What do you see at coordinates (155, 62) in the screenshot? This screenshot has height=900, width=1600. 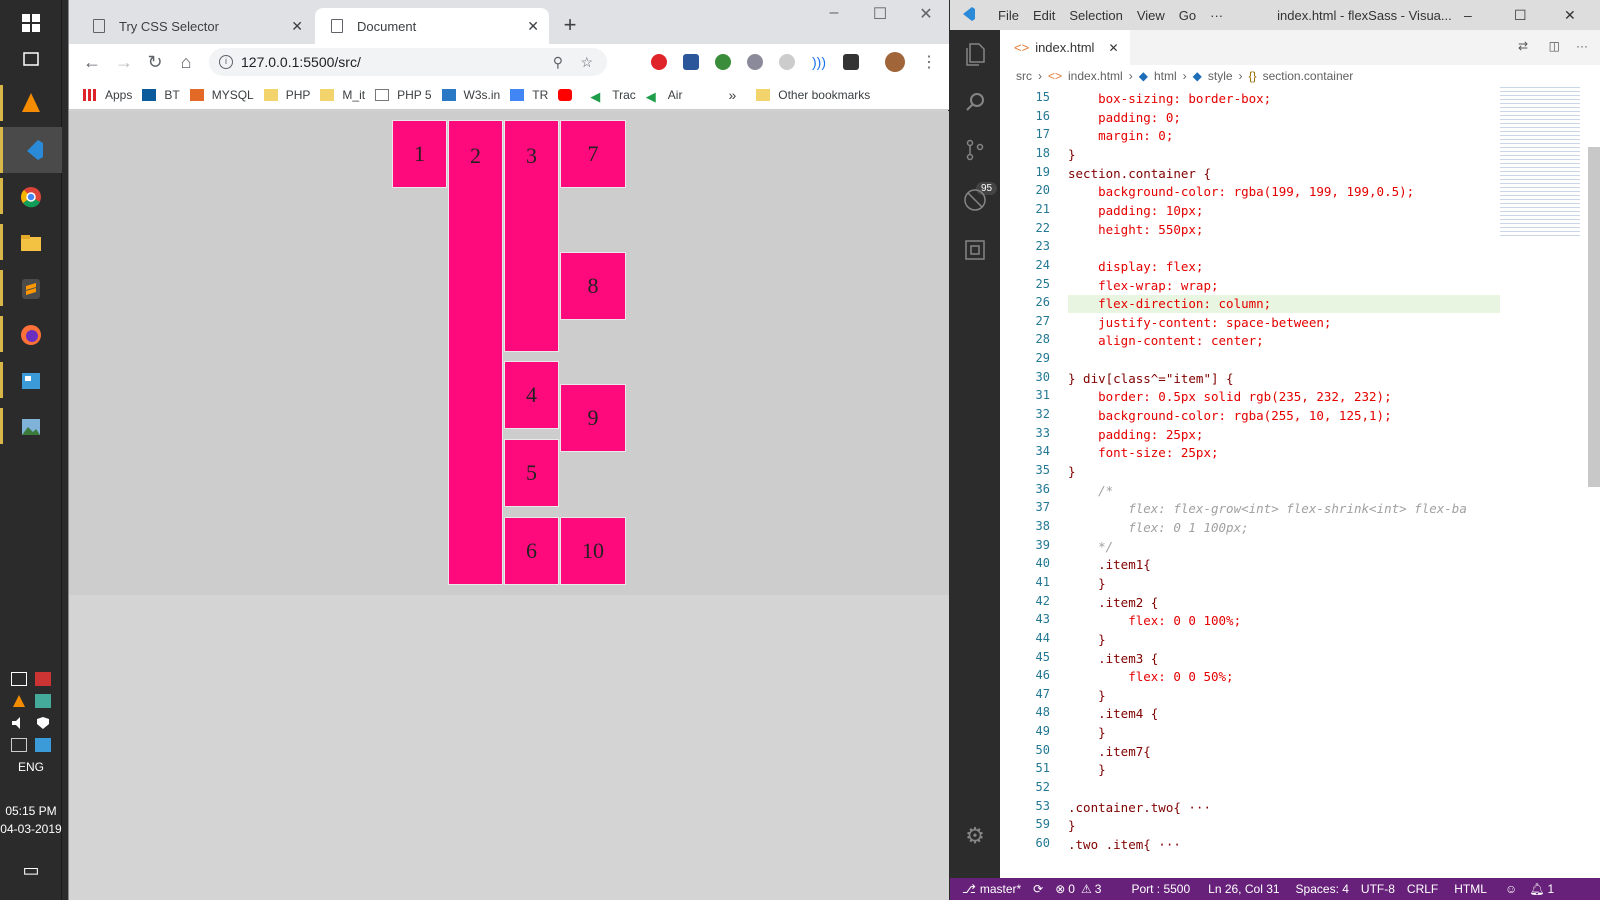 I see `reload-icon: ↻` at bounding box center [155, 62].